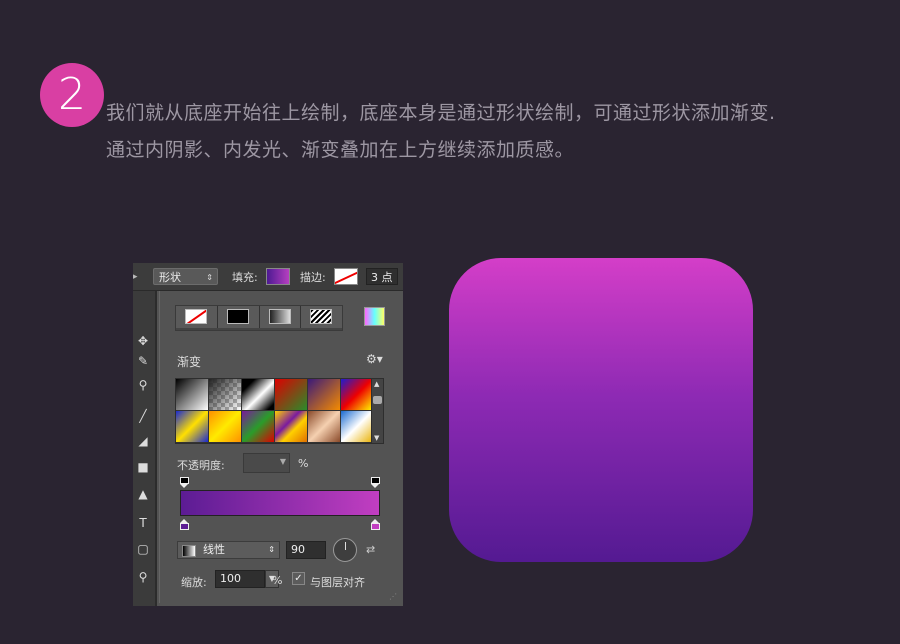 The width and height of the screenshot is (900, 644). What do you see at coordinates (184, 524) in the screenshot?
I see `color-stop-left` at bounding box center [184, 524].